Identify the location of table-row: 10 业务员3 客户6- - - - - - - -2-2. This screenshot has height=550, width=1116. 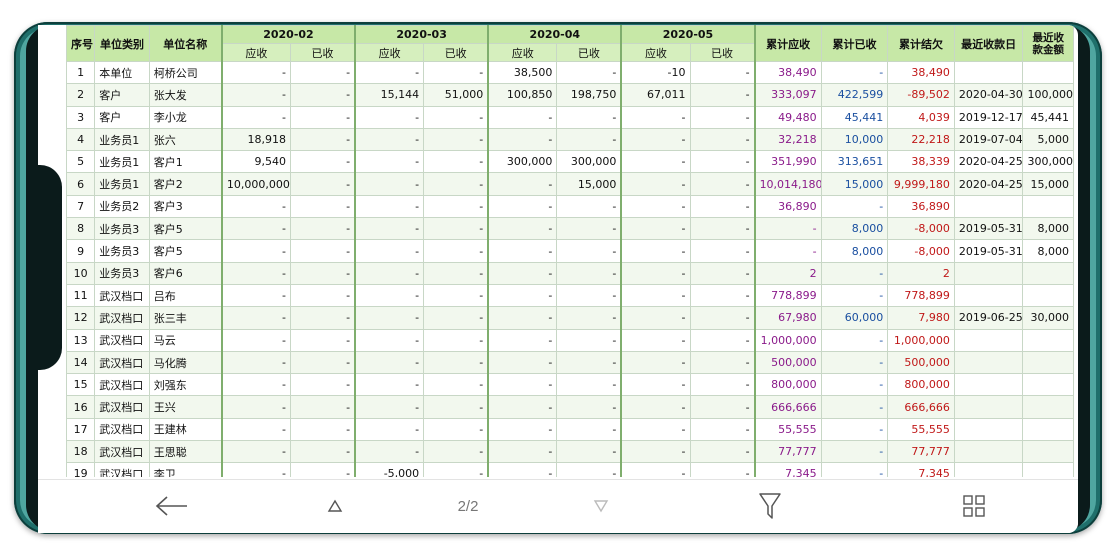
(570, 273).